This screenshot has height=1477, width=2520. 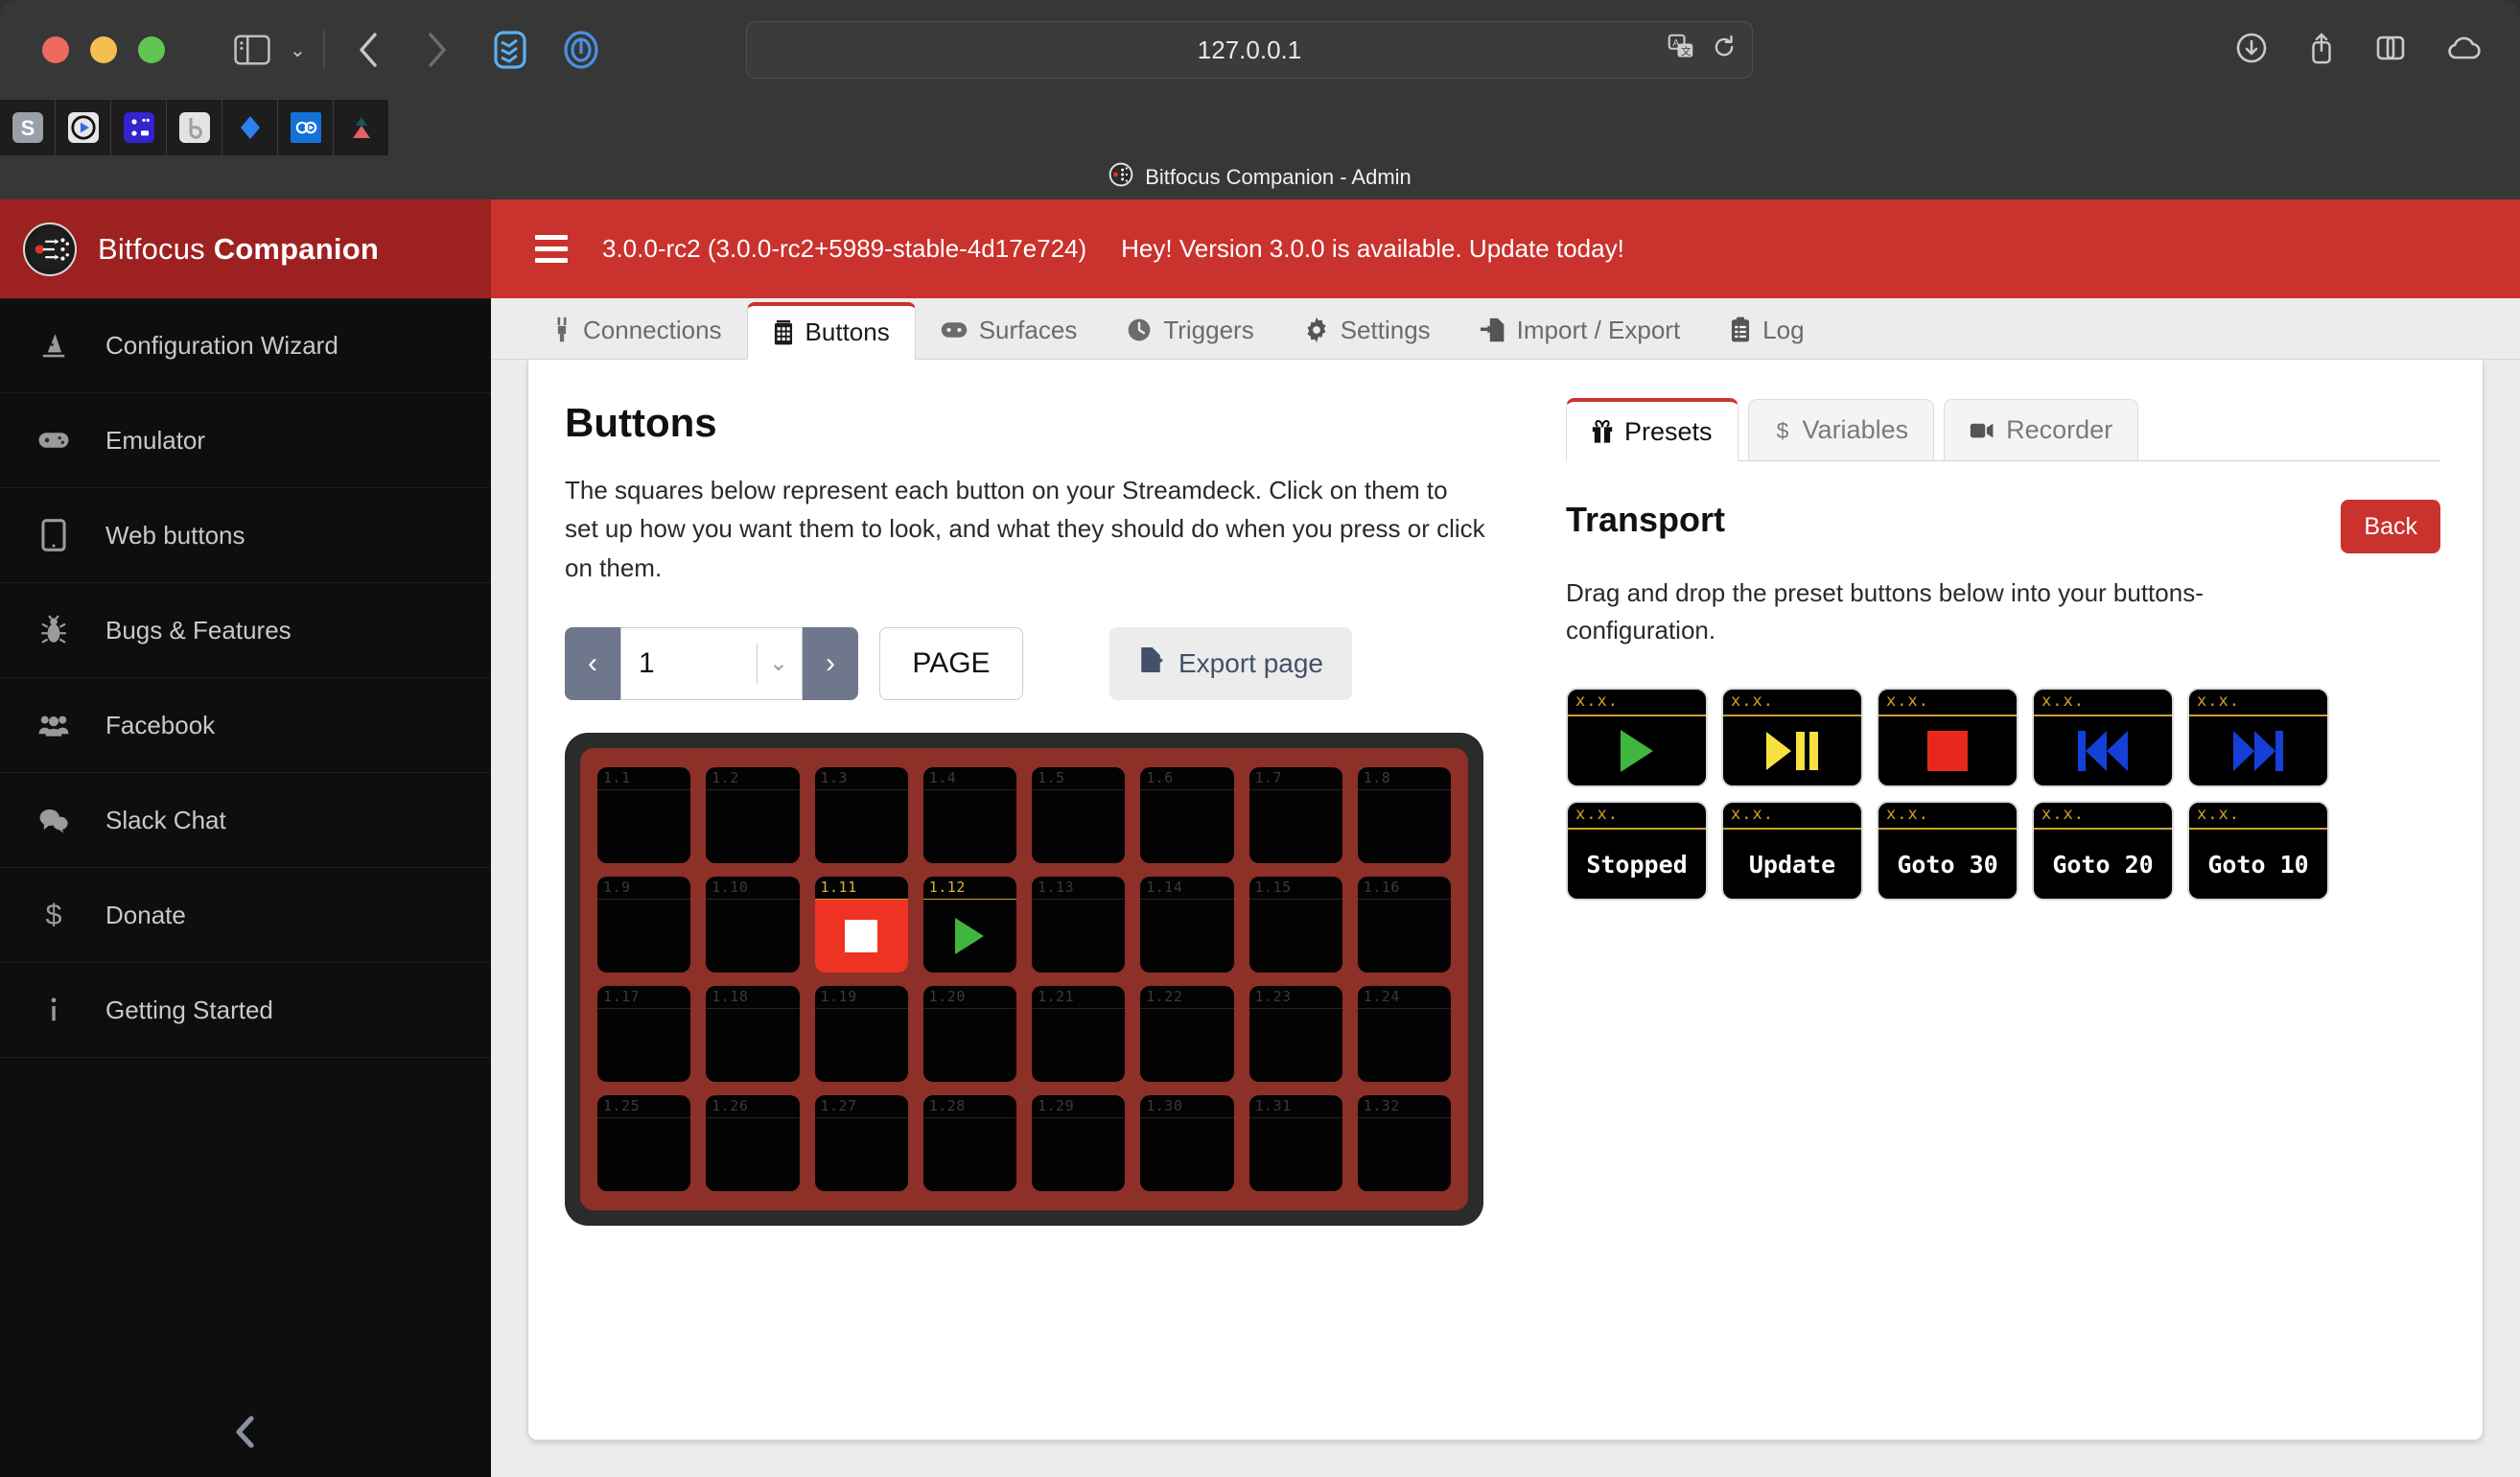 What do you see at coordinates (361, 128) in the screenshot?
I see `triangle-favicon` at bounding box center [361, 128].